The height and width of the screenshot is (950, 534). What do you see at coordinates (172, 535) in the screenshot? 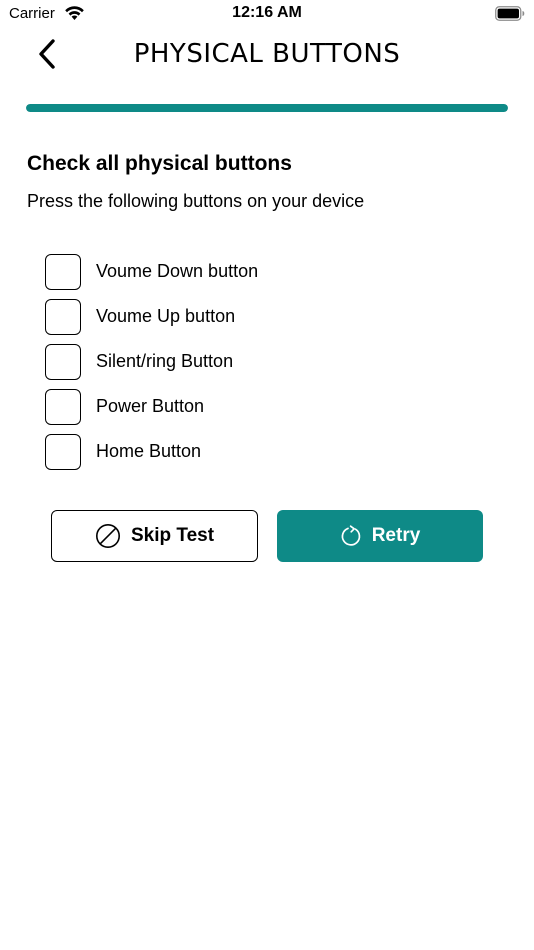
I see `skip-test-label: Skip Test` at bounding box center [172, 535].